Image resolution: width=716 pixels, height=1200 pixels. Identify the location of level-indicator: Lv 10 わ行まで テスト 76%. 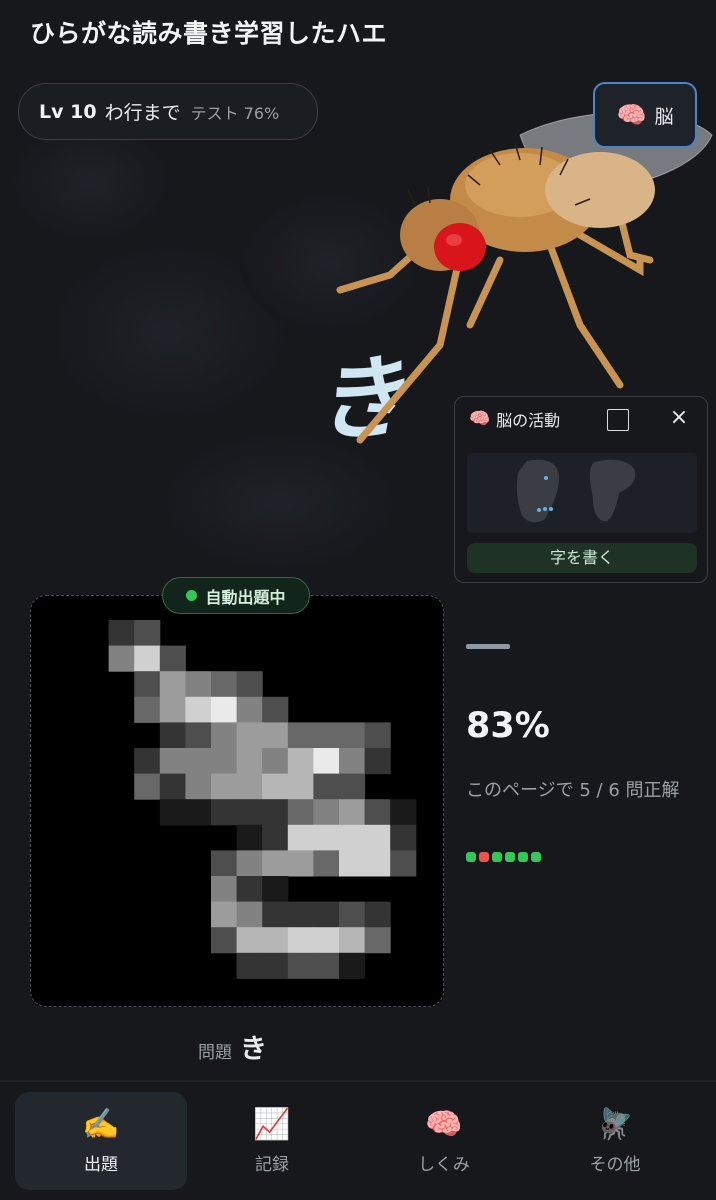
(168, 111).